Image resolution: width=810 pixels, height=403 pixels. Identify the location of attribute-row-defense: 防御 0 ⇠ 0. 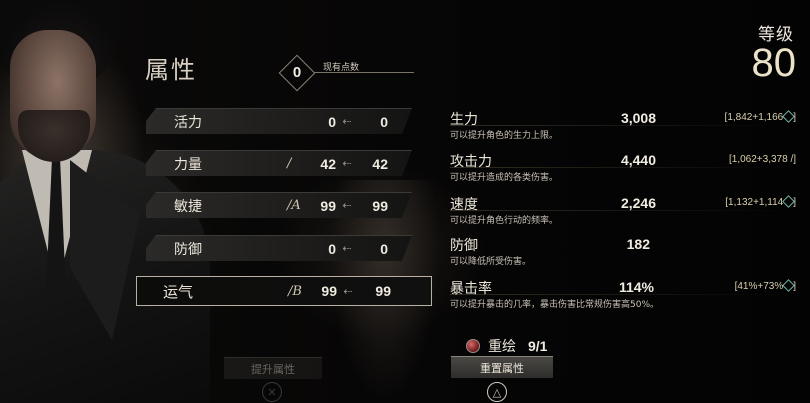
(279, 248).